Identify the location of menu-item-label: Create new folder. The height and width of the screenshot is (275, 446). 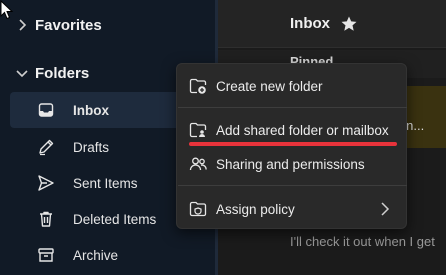
(269, 86).